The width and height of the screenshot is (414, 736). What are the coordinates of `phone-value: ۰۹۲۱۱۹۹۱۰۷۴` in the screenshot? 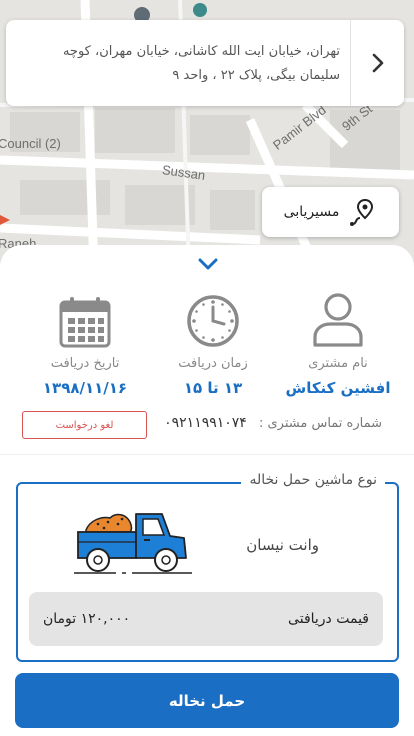 It's located at (205, 423).